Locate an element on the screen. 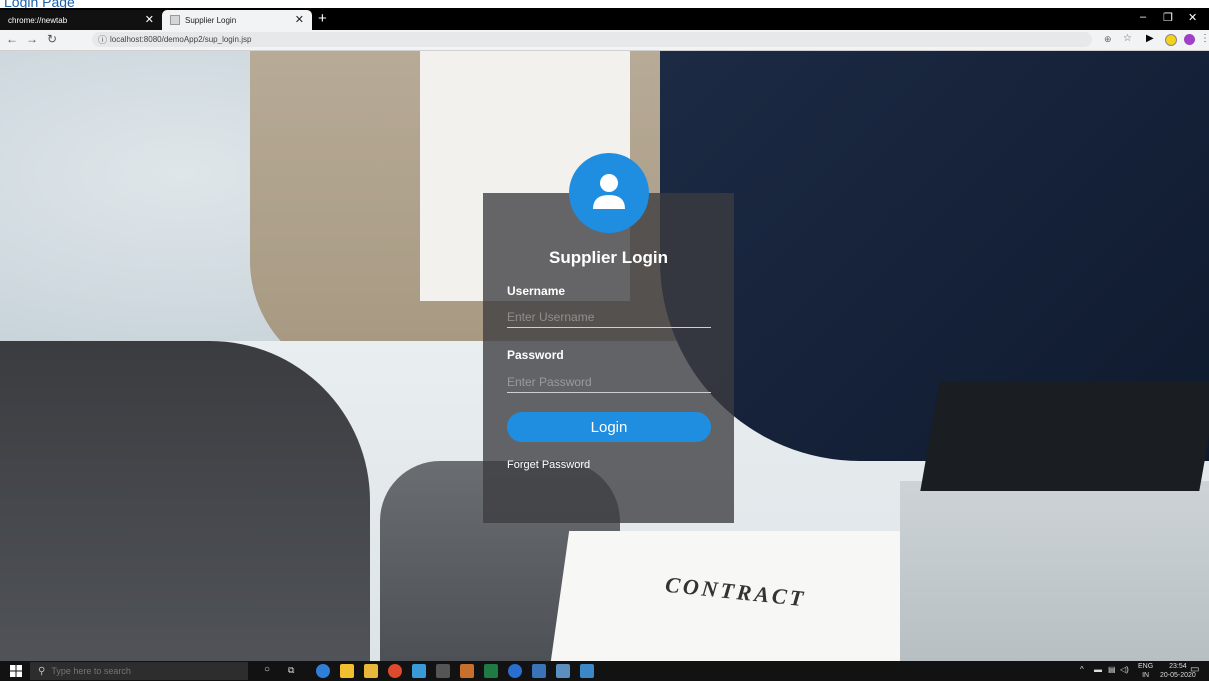 The image size is (1209, 681). bg-tablet is located at coordinates (1064, 436).